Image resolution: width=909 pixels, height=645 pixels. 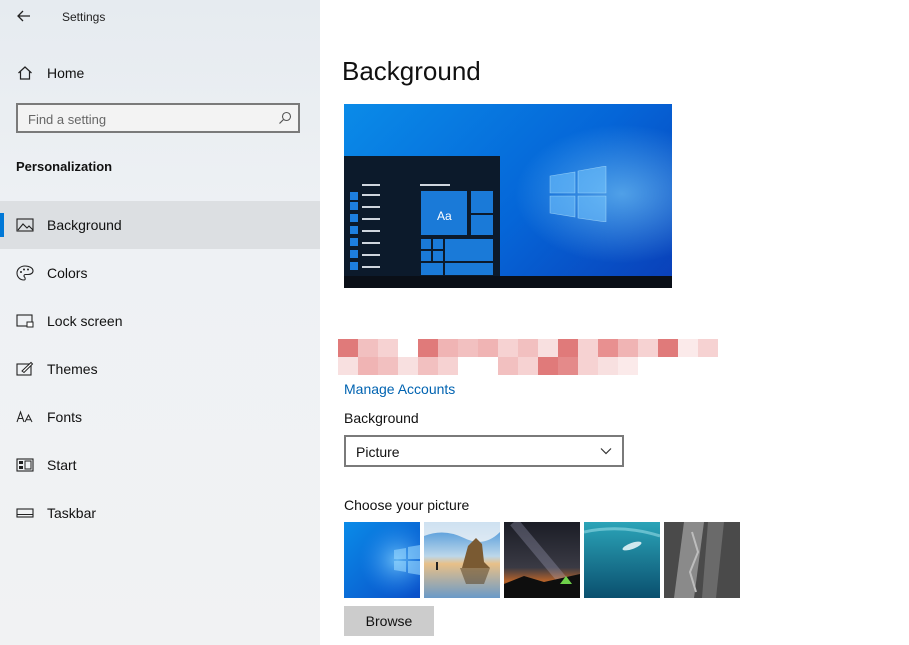 I want to click on sidebar-item-label: Lock screen, so click(x=85, y=321).